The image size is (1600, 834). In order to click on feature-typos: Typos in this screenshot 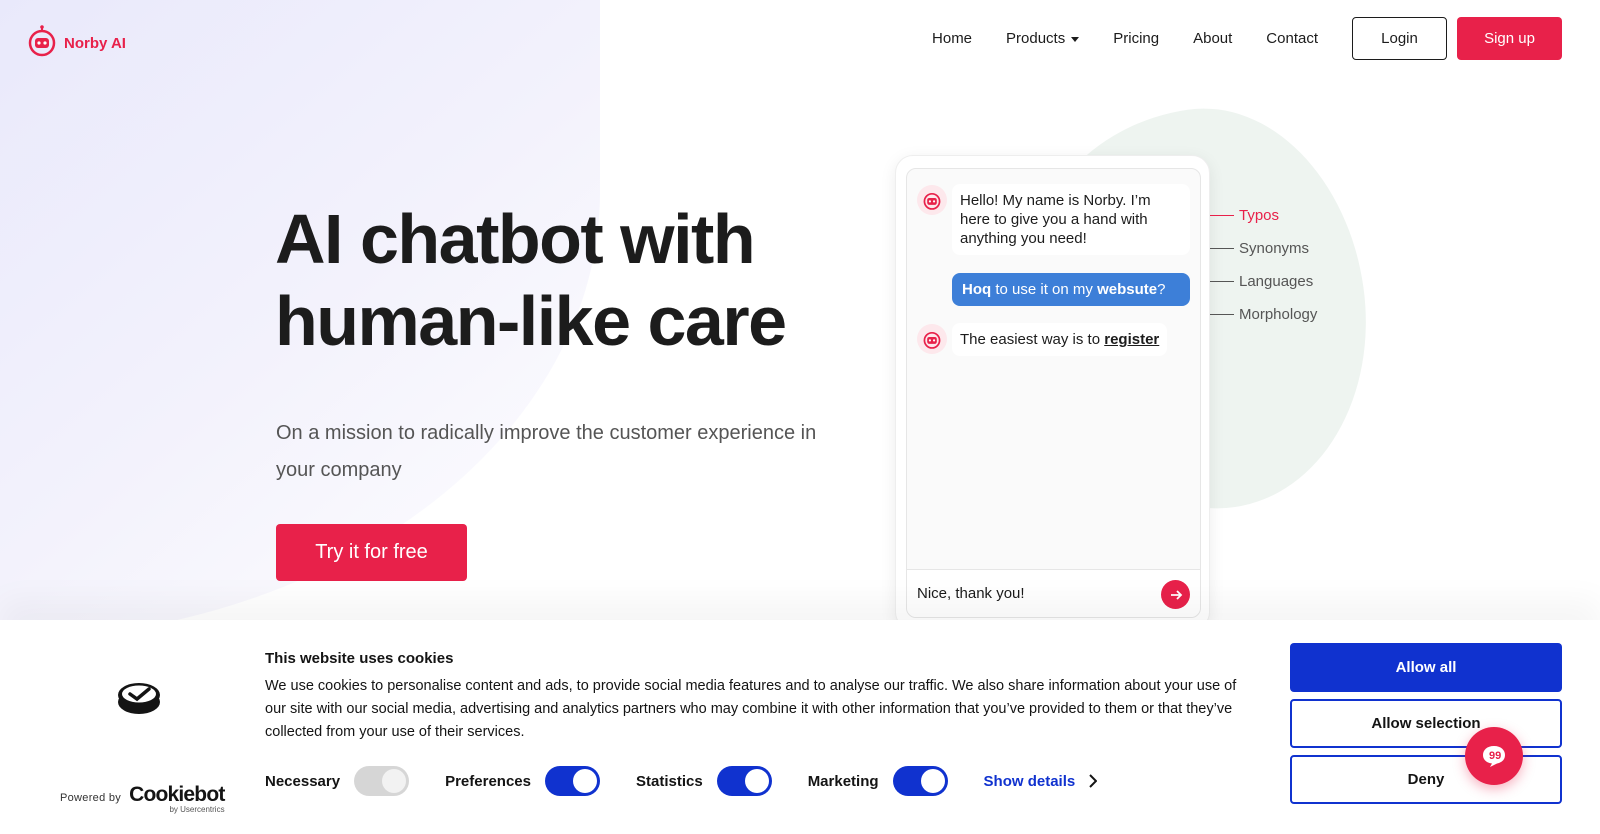, I will do `click(1263, 215)`.